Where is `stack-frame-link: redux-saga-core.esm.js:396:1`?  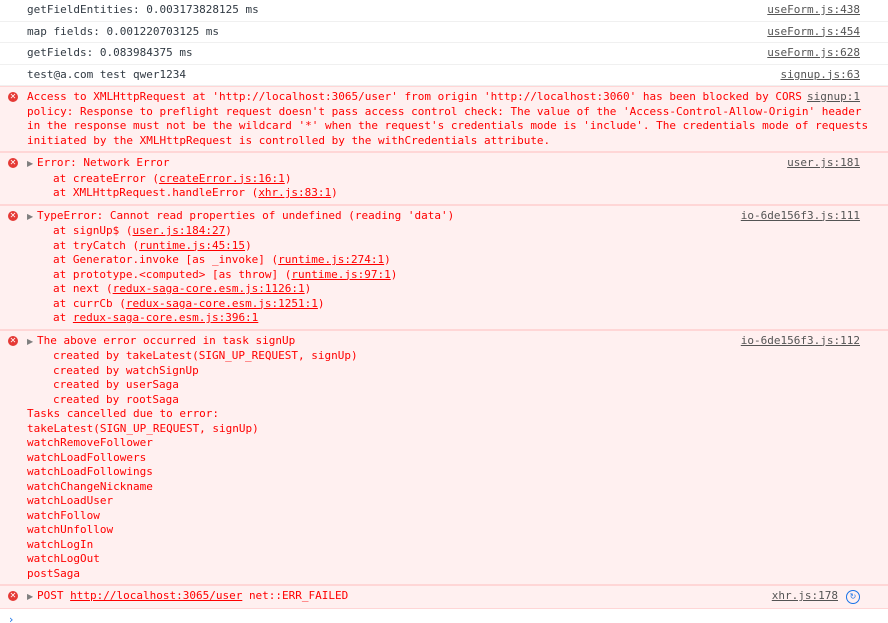
stack-frame-link: redux-saga-core.esm.js:396:1 is located at coordinates (165, 317).